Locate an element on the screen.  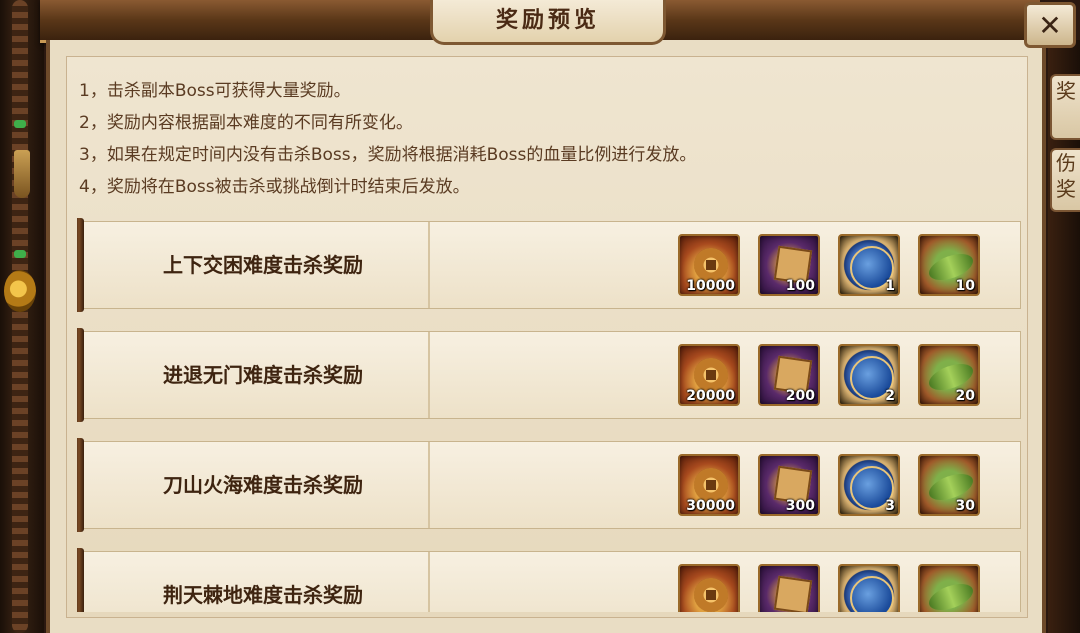
chest-icon is located at coordinates (789, 588).